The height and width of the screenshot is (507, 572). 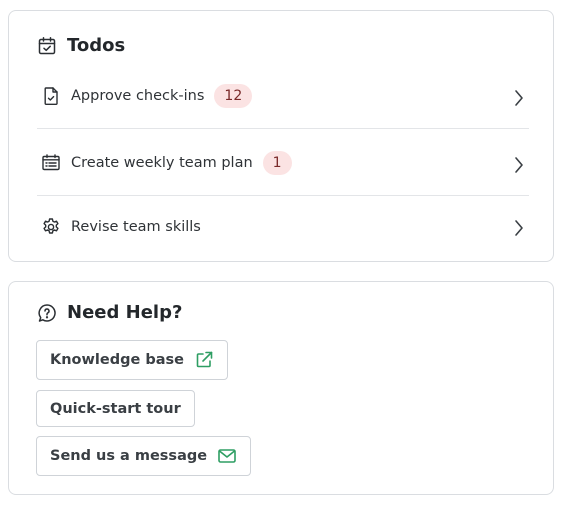 I want to click on count-badge: 1, so click(x=277, y=162).